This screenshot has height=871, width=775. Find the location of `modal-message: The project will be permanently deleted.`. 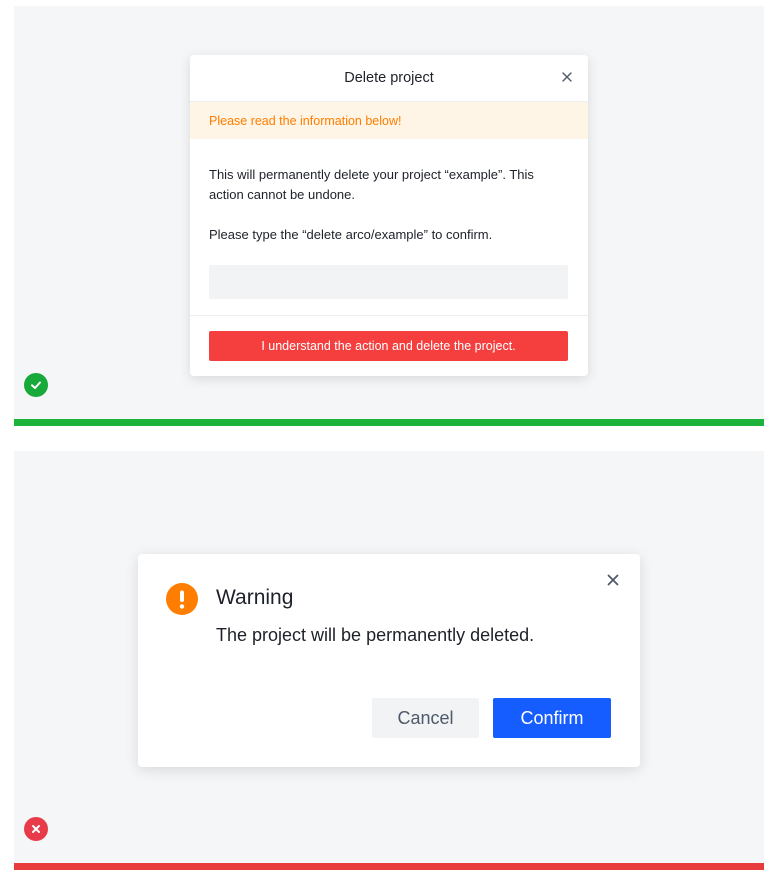

modal-message: The project will be permanently deleted. is located at coordinates (375, 635).